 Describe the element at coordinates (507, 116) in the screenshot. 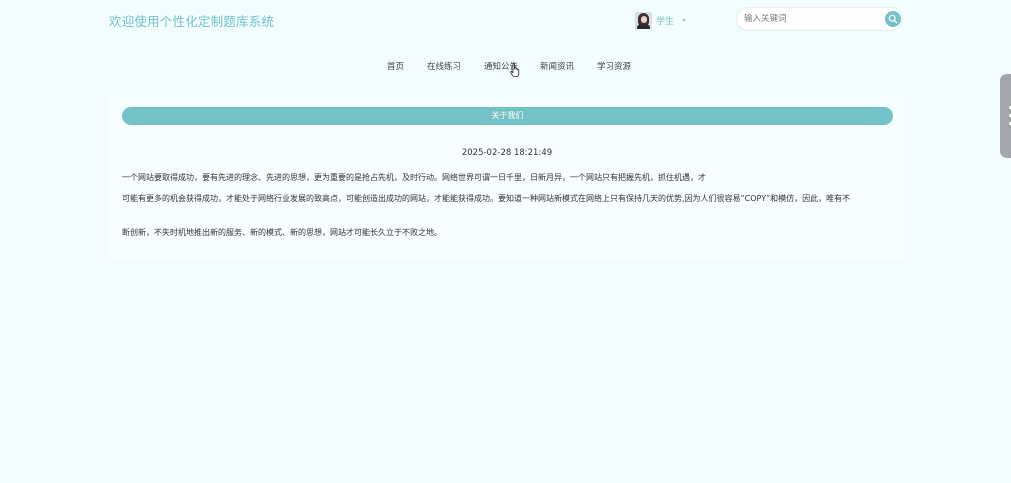

I see `article-title: 关于我们` at that location.